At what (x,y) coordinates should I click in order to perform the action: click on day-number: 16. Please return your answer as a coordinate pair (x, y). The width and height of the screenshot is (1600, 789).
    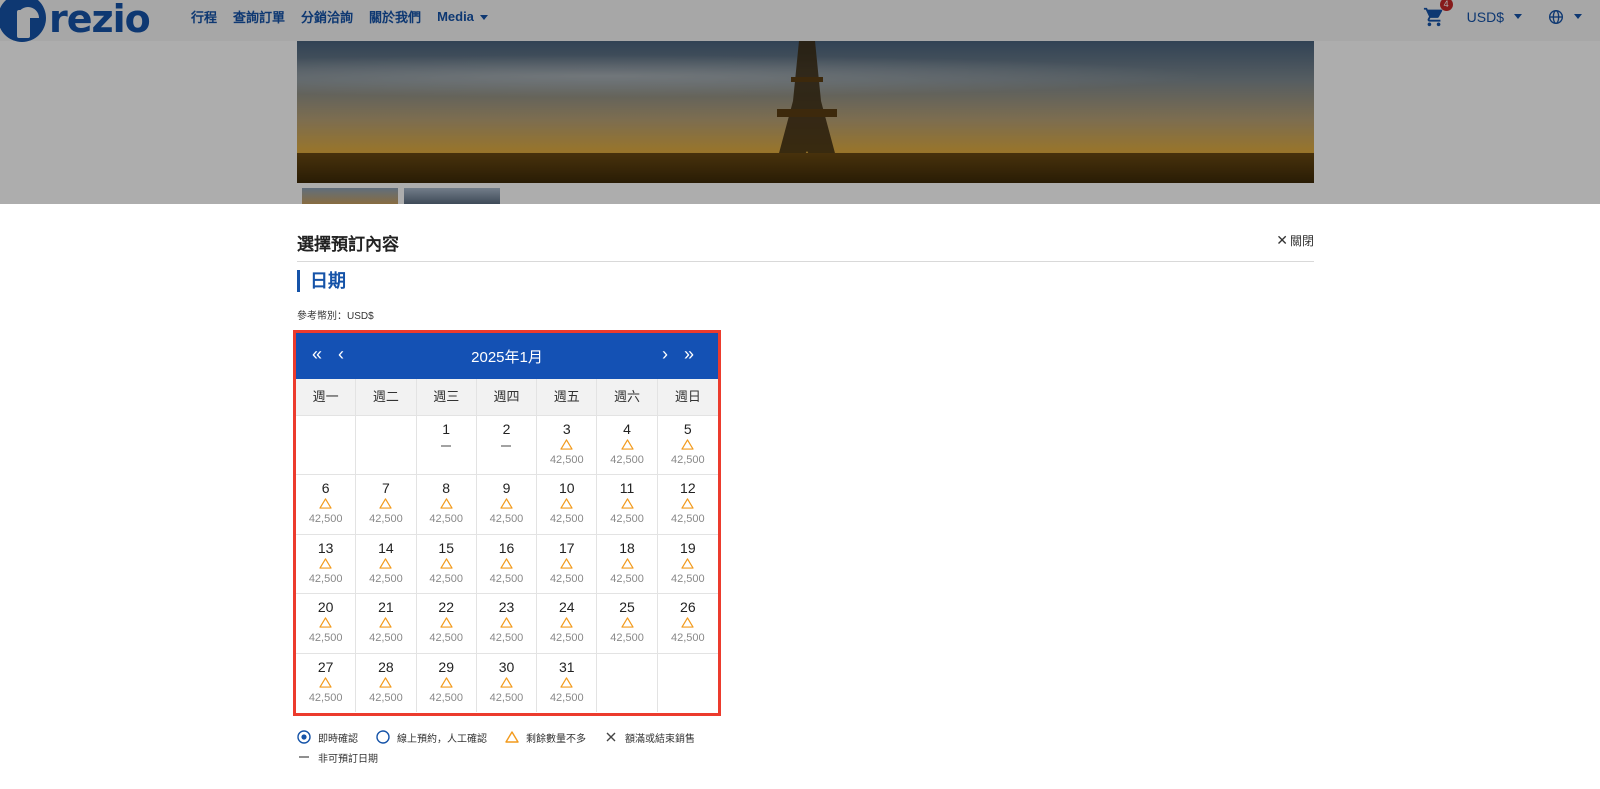
    Looking at the image, I should click on (506, 547).